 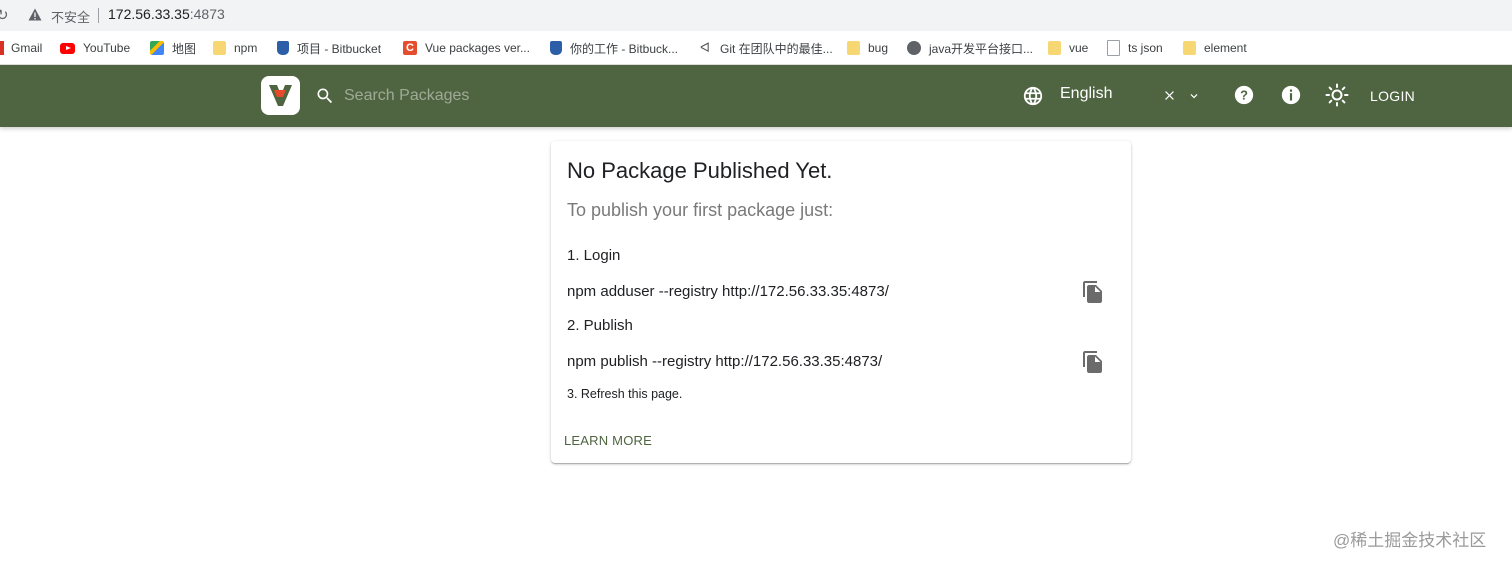 I want to click on card-subtitle: To publish your first package just:, so click(x=700, y=210).